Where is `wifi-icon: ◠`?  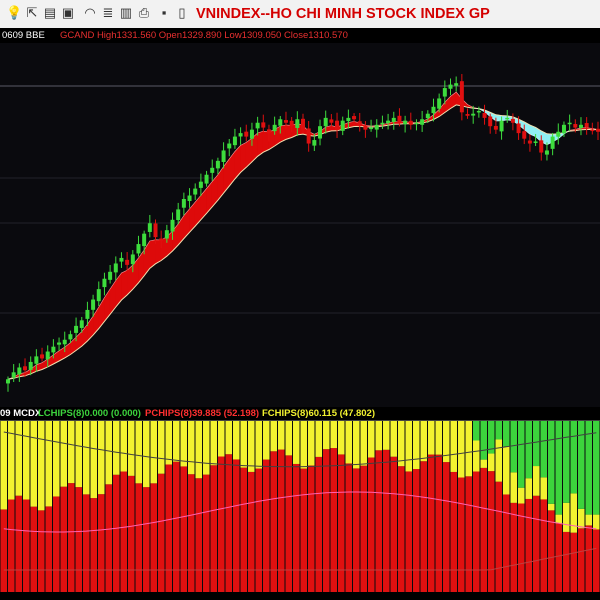
wifi-icon: ◠ is located at coordinates (90, 13).